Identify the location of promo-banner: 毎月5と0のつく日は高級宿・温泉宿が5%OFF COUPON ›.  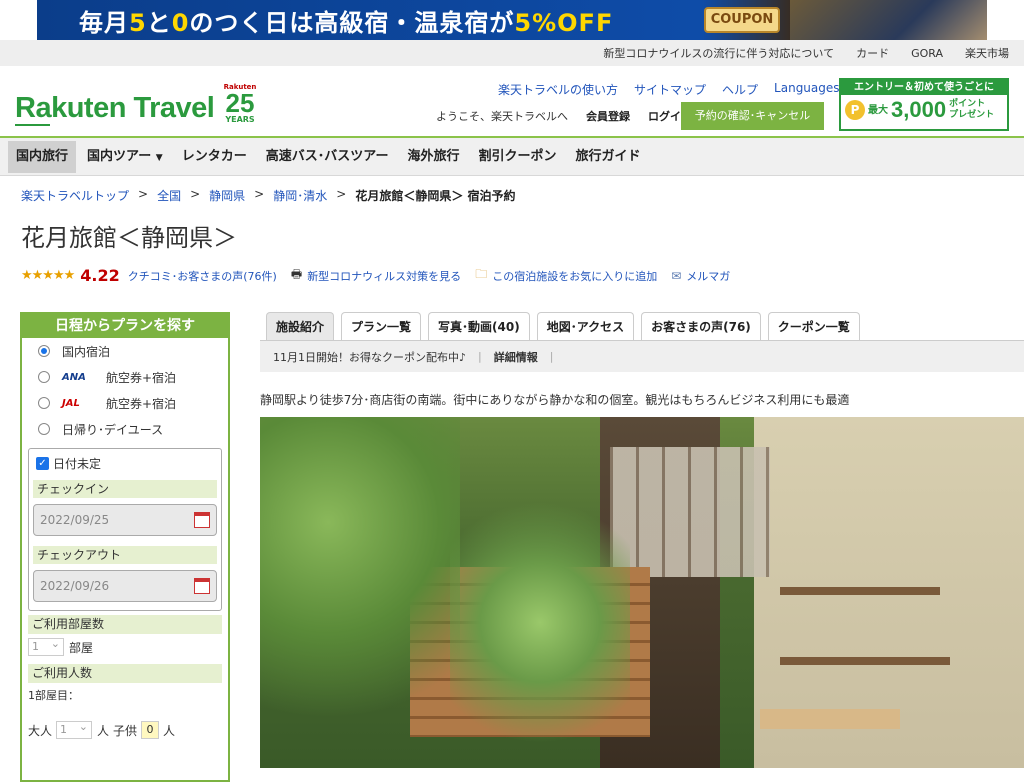
(512, 20).